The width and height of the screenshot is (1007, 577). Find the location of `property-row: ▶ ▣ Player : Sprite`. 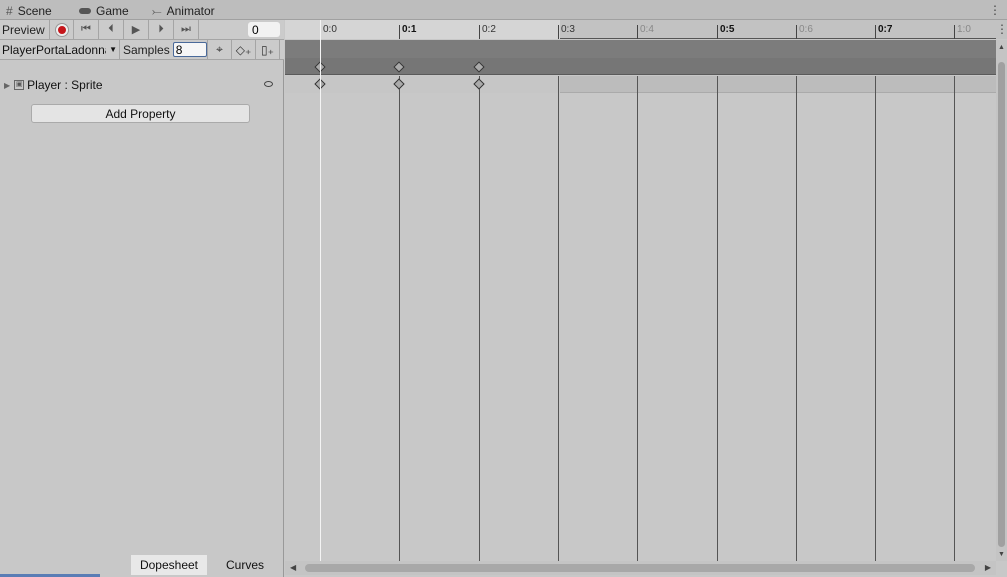

property-row: ▶ ▣ Player : Sprite is located at coordinates (142, 85).